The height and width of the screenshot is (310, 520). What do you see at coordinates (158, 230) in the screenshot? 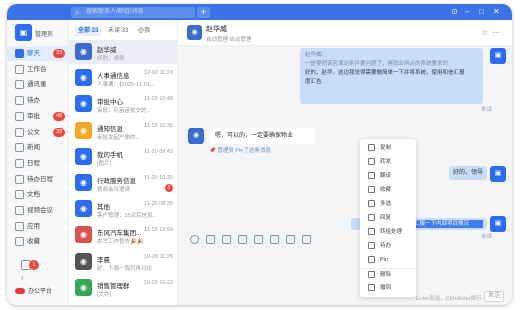
I see `conversation-time: 11-20 13:59` at bounding box center [158, 230].